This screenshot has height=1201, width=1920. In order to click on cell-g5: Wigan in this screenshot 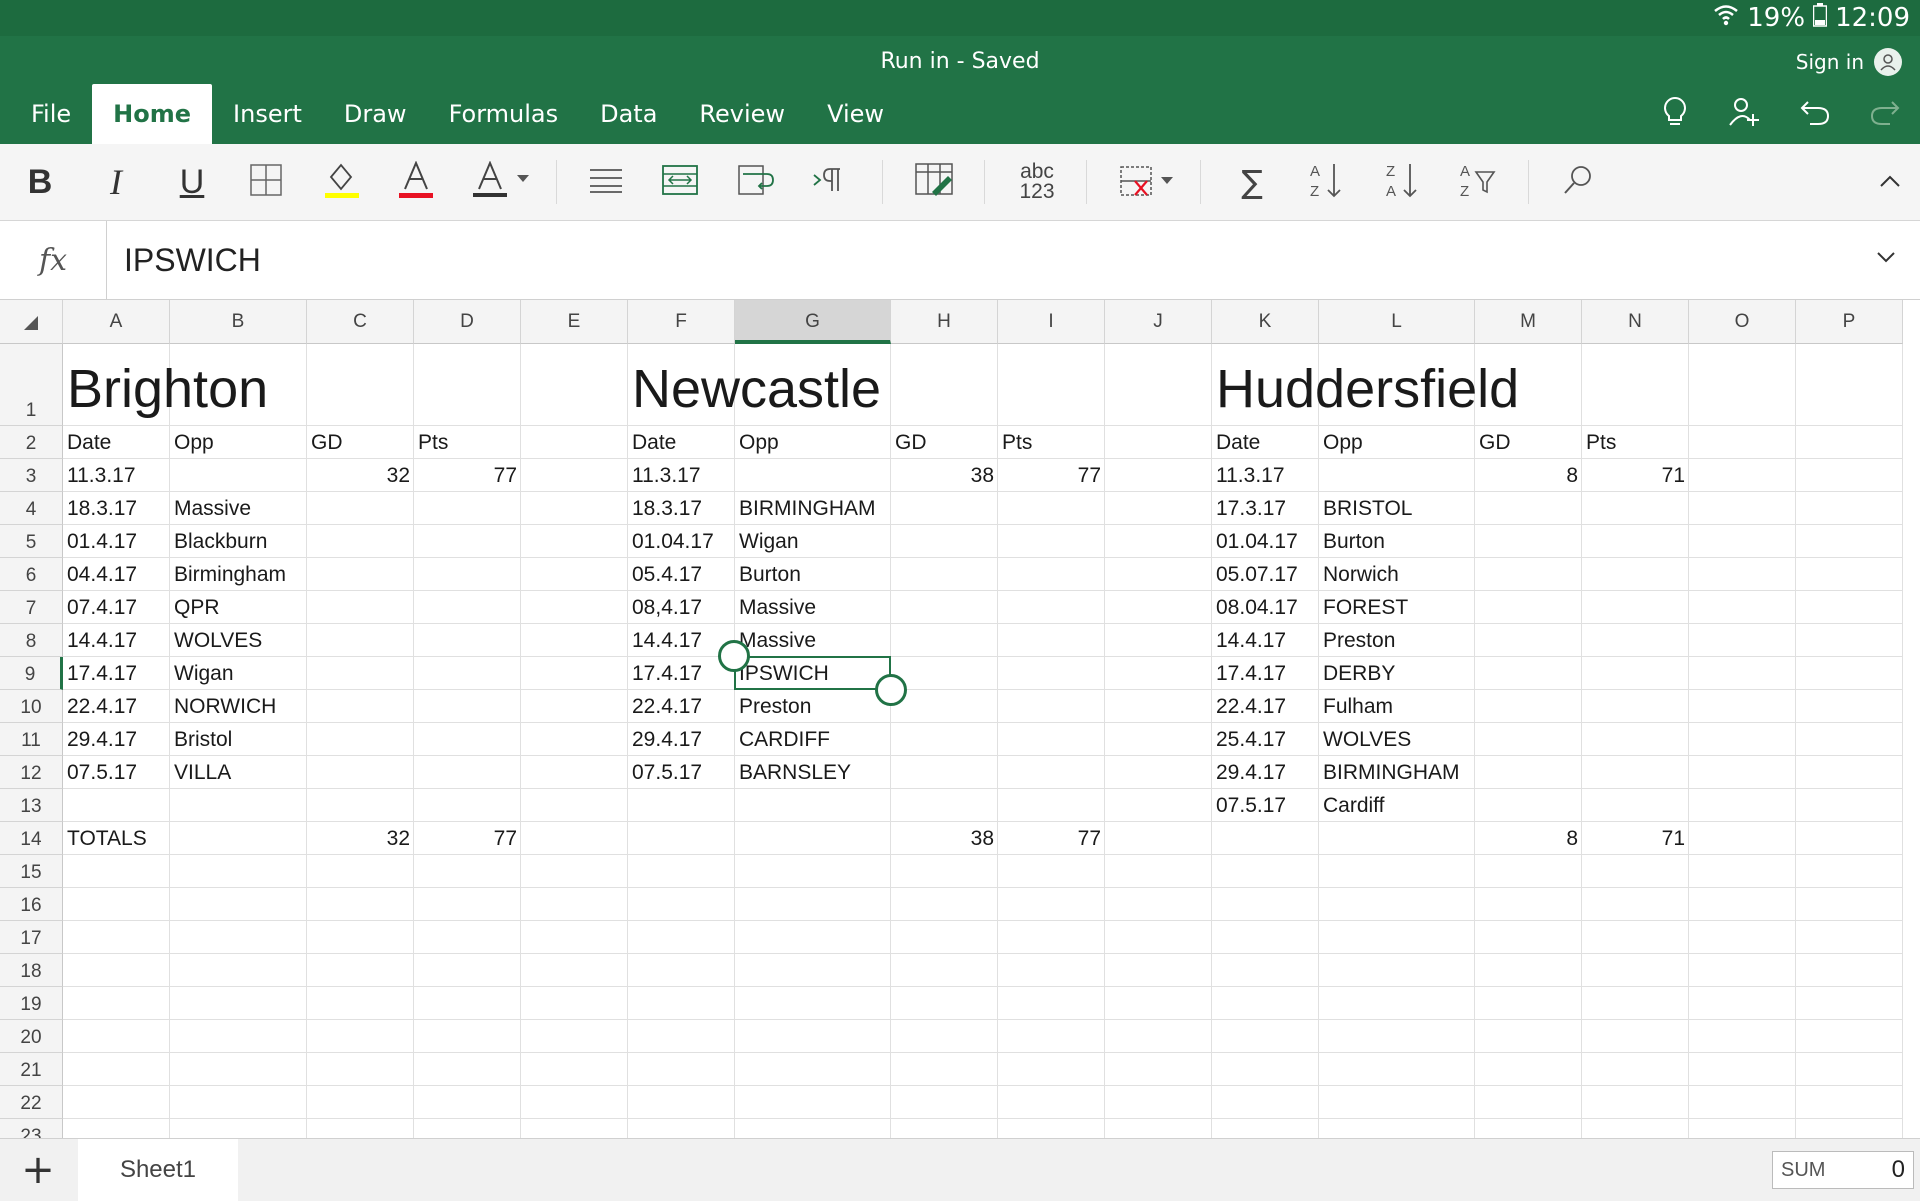, I will do `click(769, 541)`.